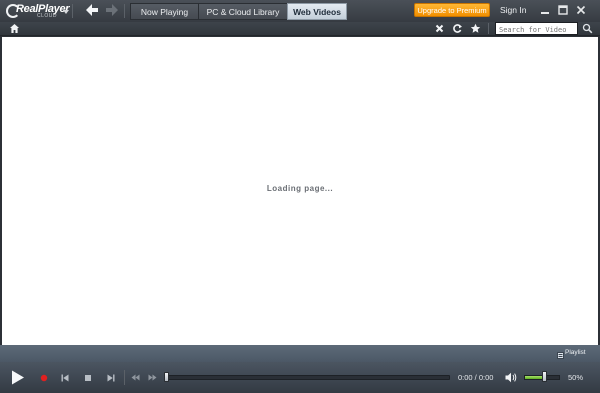 This screenshot has height=393, width=600. I want to click on play-icon, so click(18, 377).